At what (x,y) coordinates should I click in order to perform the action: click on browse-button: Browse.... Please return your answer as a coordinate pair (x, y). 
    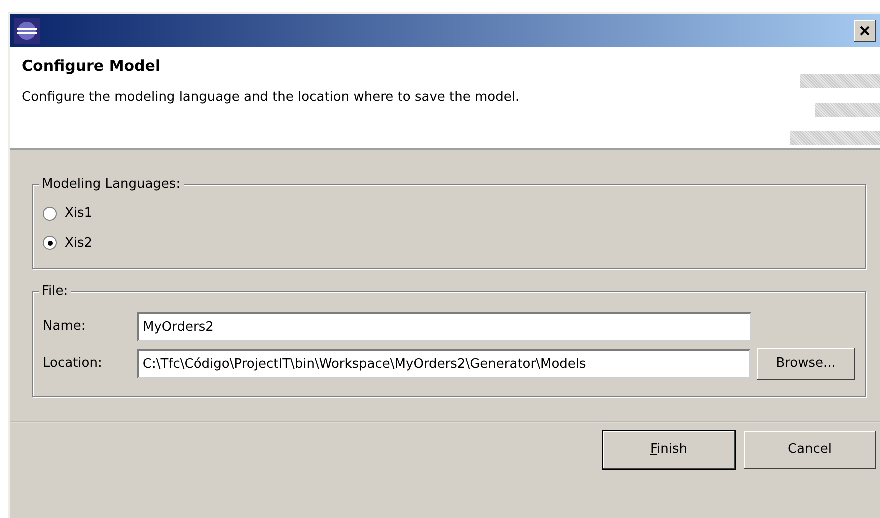
    Looking at the image, I should click on (806, 364).